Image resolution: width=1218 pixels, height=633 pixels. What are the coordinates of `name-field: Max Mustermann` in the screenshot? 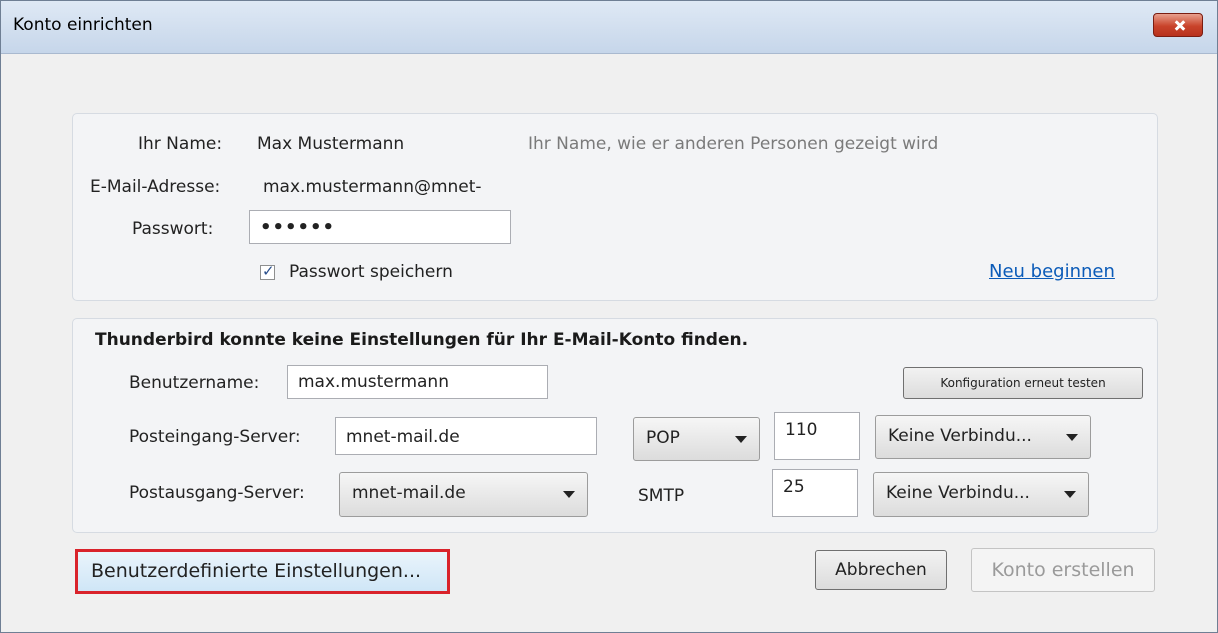 It's located at (330, 144).